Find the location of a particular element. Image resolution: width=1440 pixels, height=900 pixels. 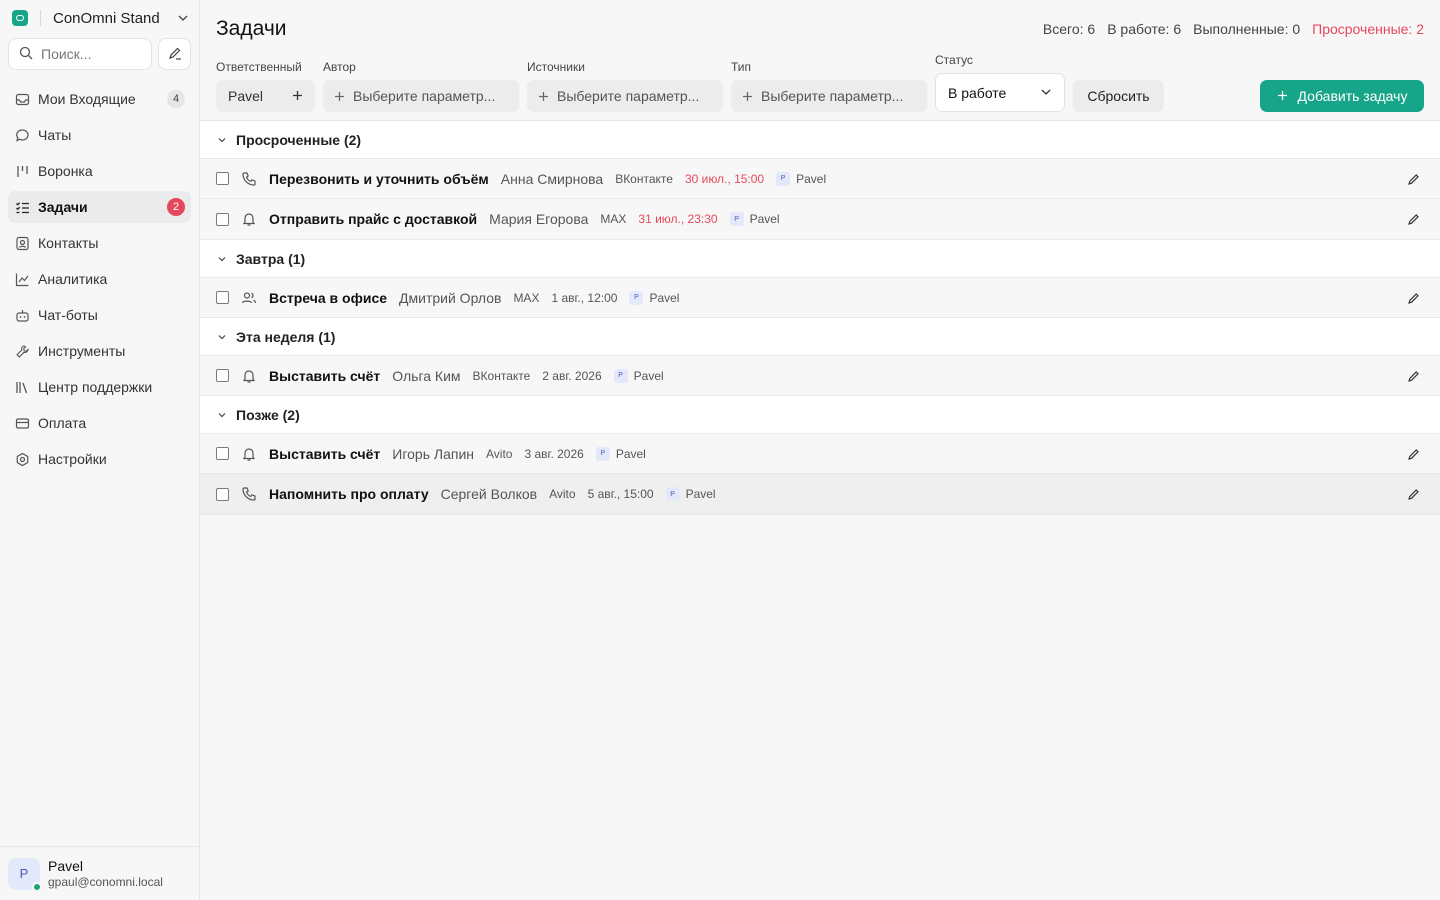

reset-filters-button: Сбросить is located at coordinates (1118, 96).